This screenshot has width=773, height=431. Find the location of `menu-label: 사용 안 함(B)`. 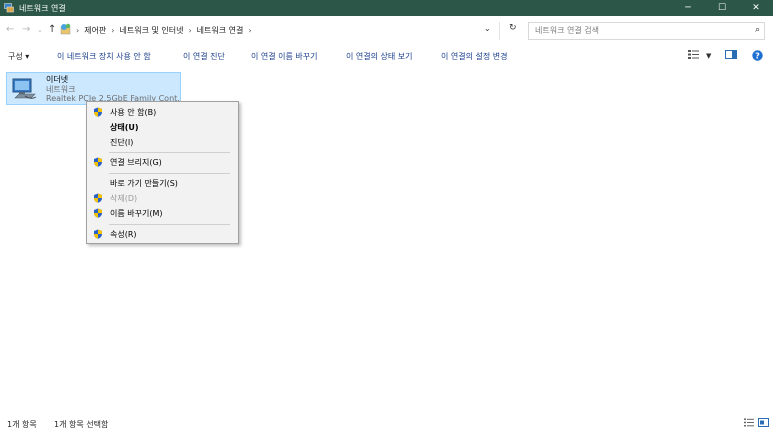

menu-label: 사용 안 함(B) is located at coordinates (133, 112).